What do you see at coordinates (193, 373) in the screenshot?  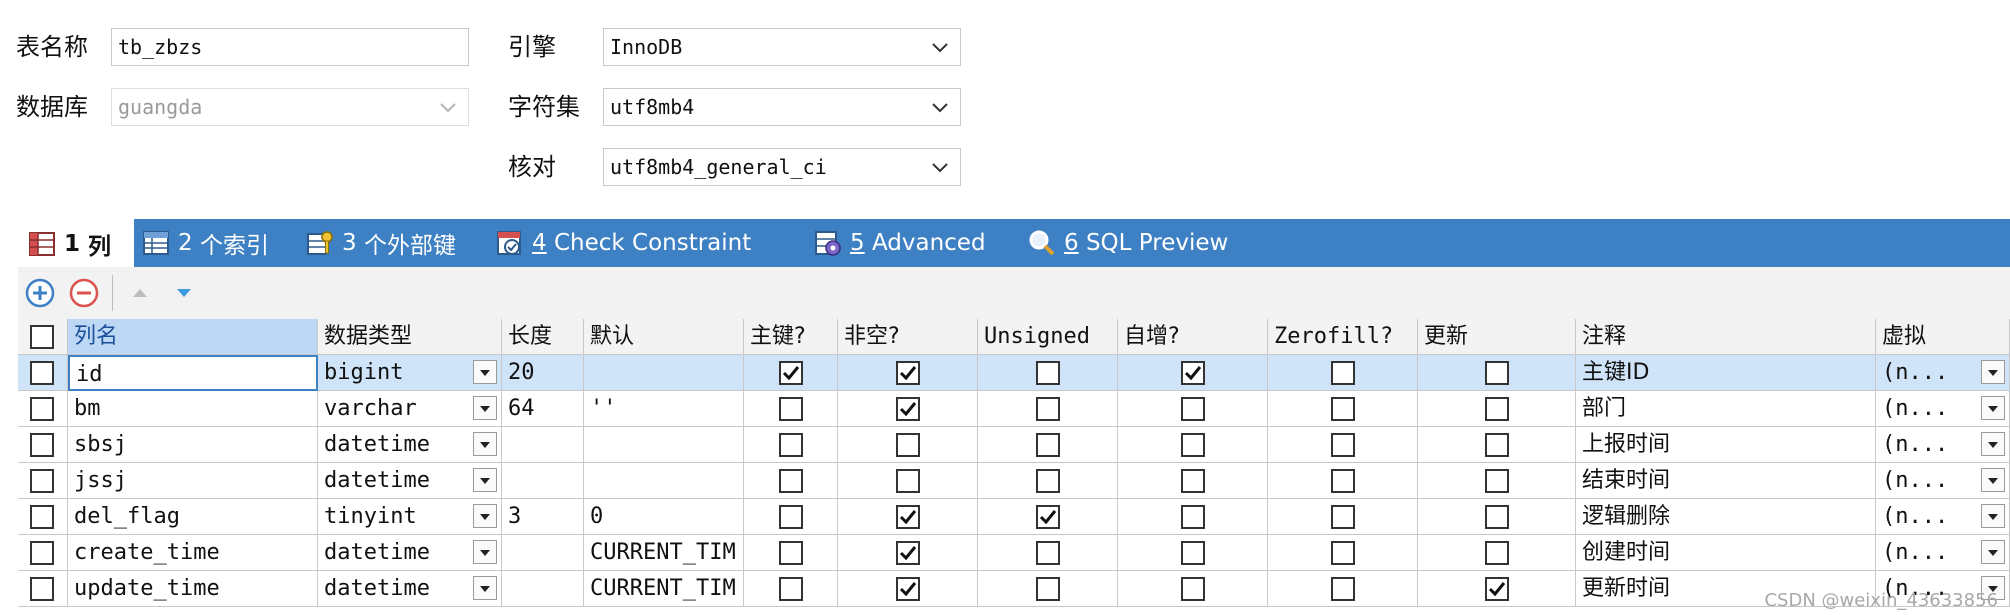 I see `cell-column-name: id` at bounding box center [193, 373].